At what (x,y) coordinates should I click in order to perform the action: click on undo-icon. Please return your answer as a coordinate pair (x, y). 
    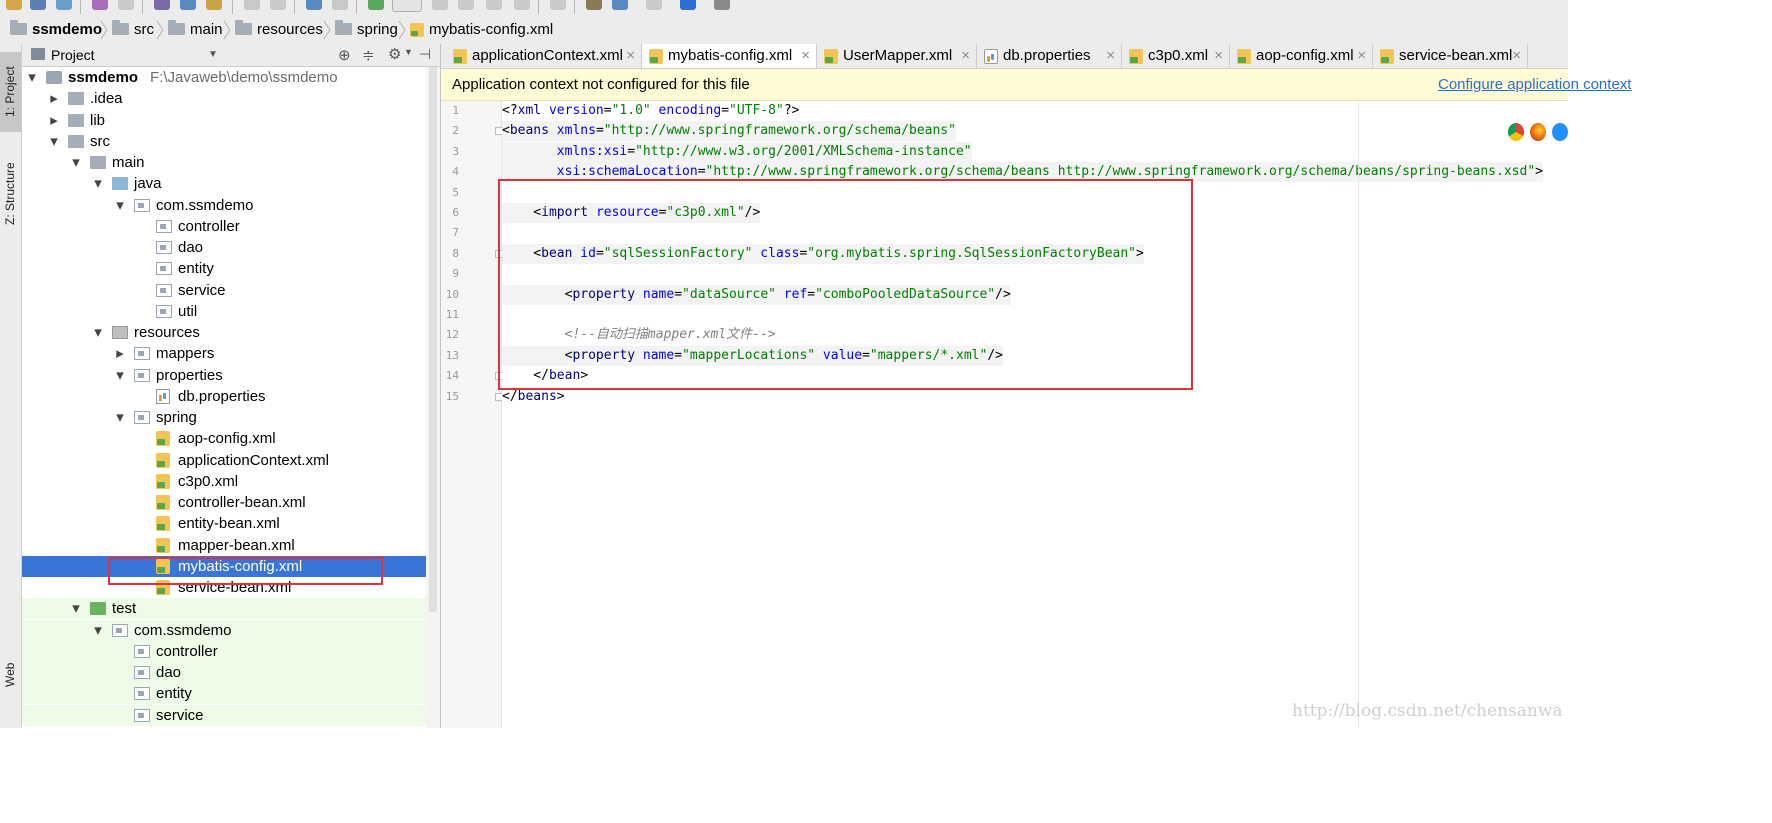
    Looking at the image, I should click on (100, 5).